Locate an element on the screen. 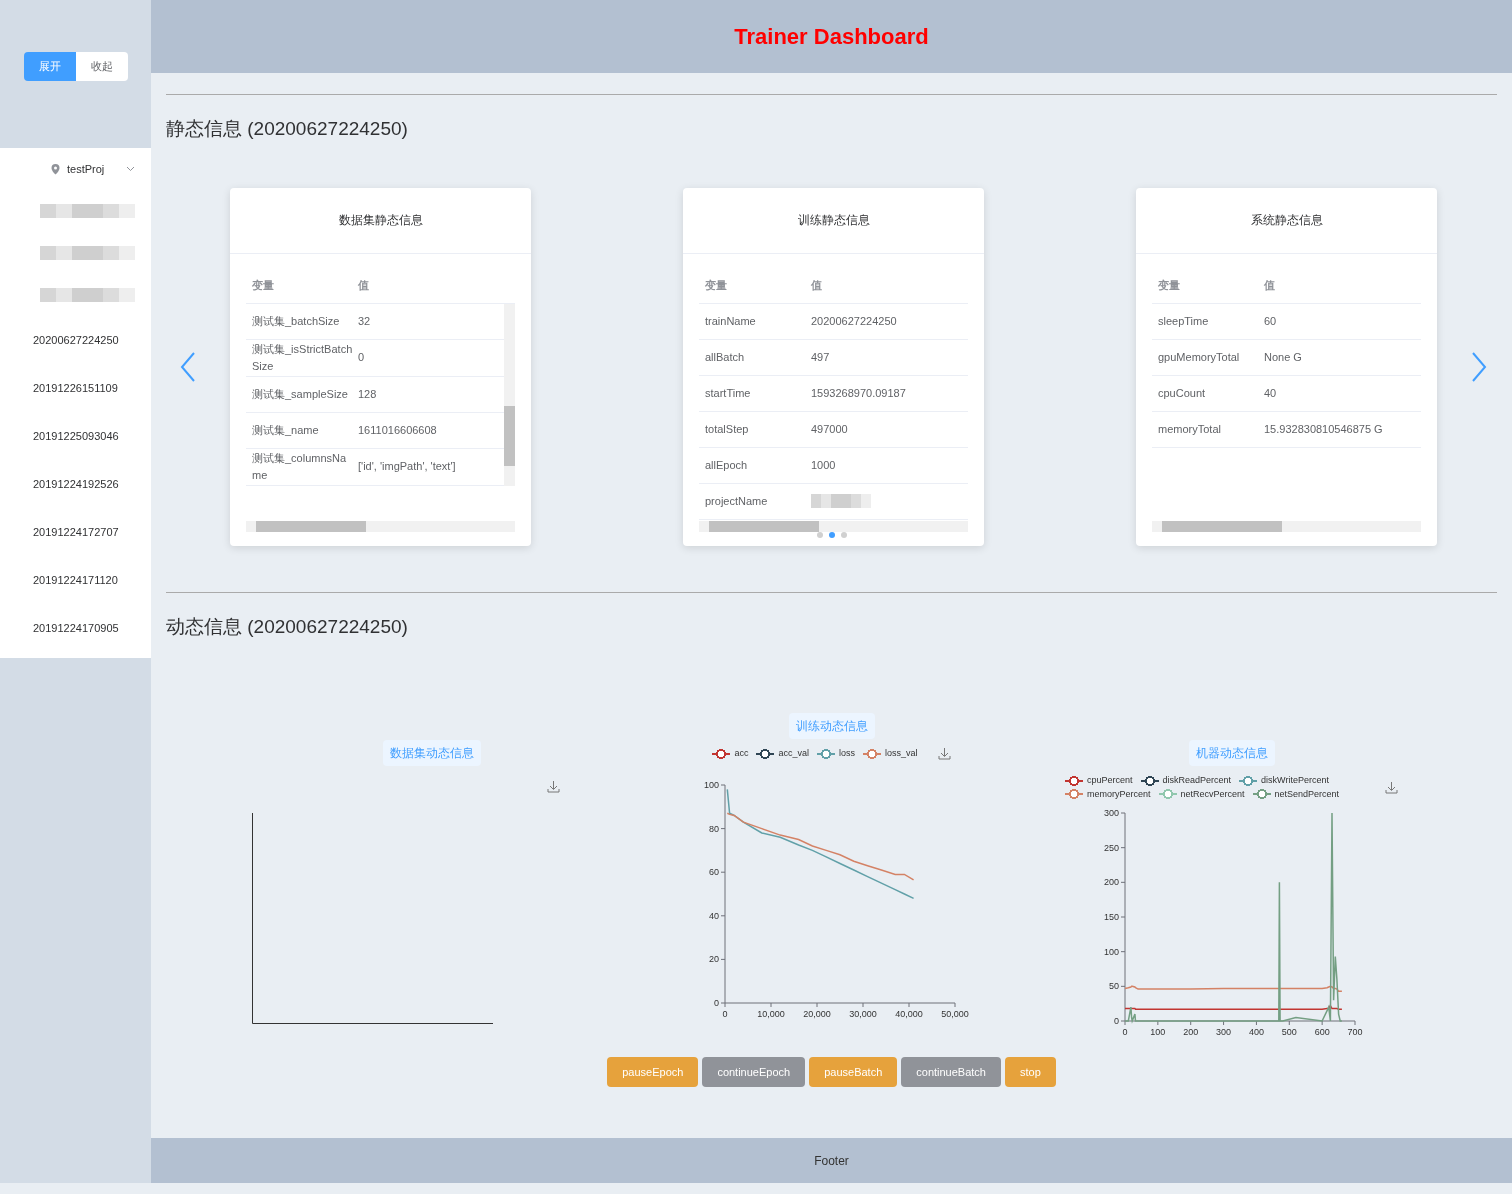 The image size is (1512, 1194). legend-item: memoryPercent is located at coordinates (1108, 794).